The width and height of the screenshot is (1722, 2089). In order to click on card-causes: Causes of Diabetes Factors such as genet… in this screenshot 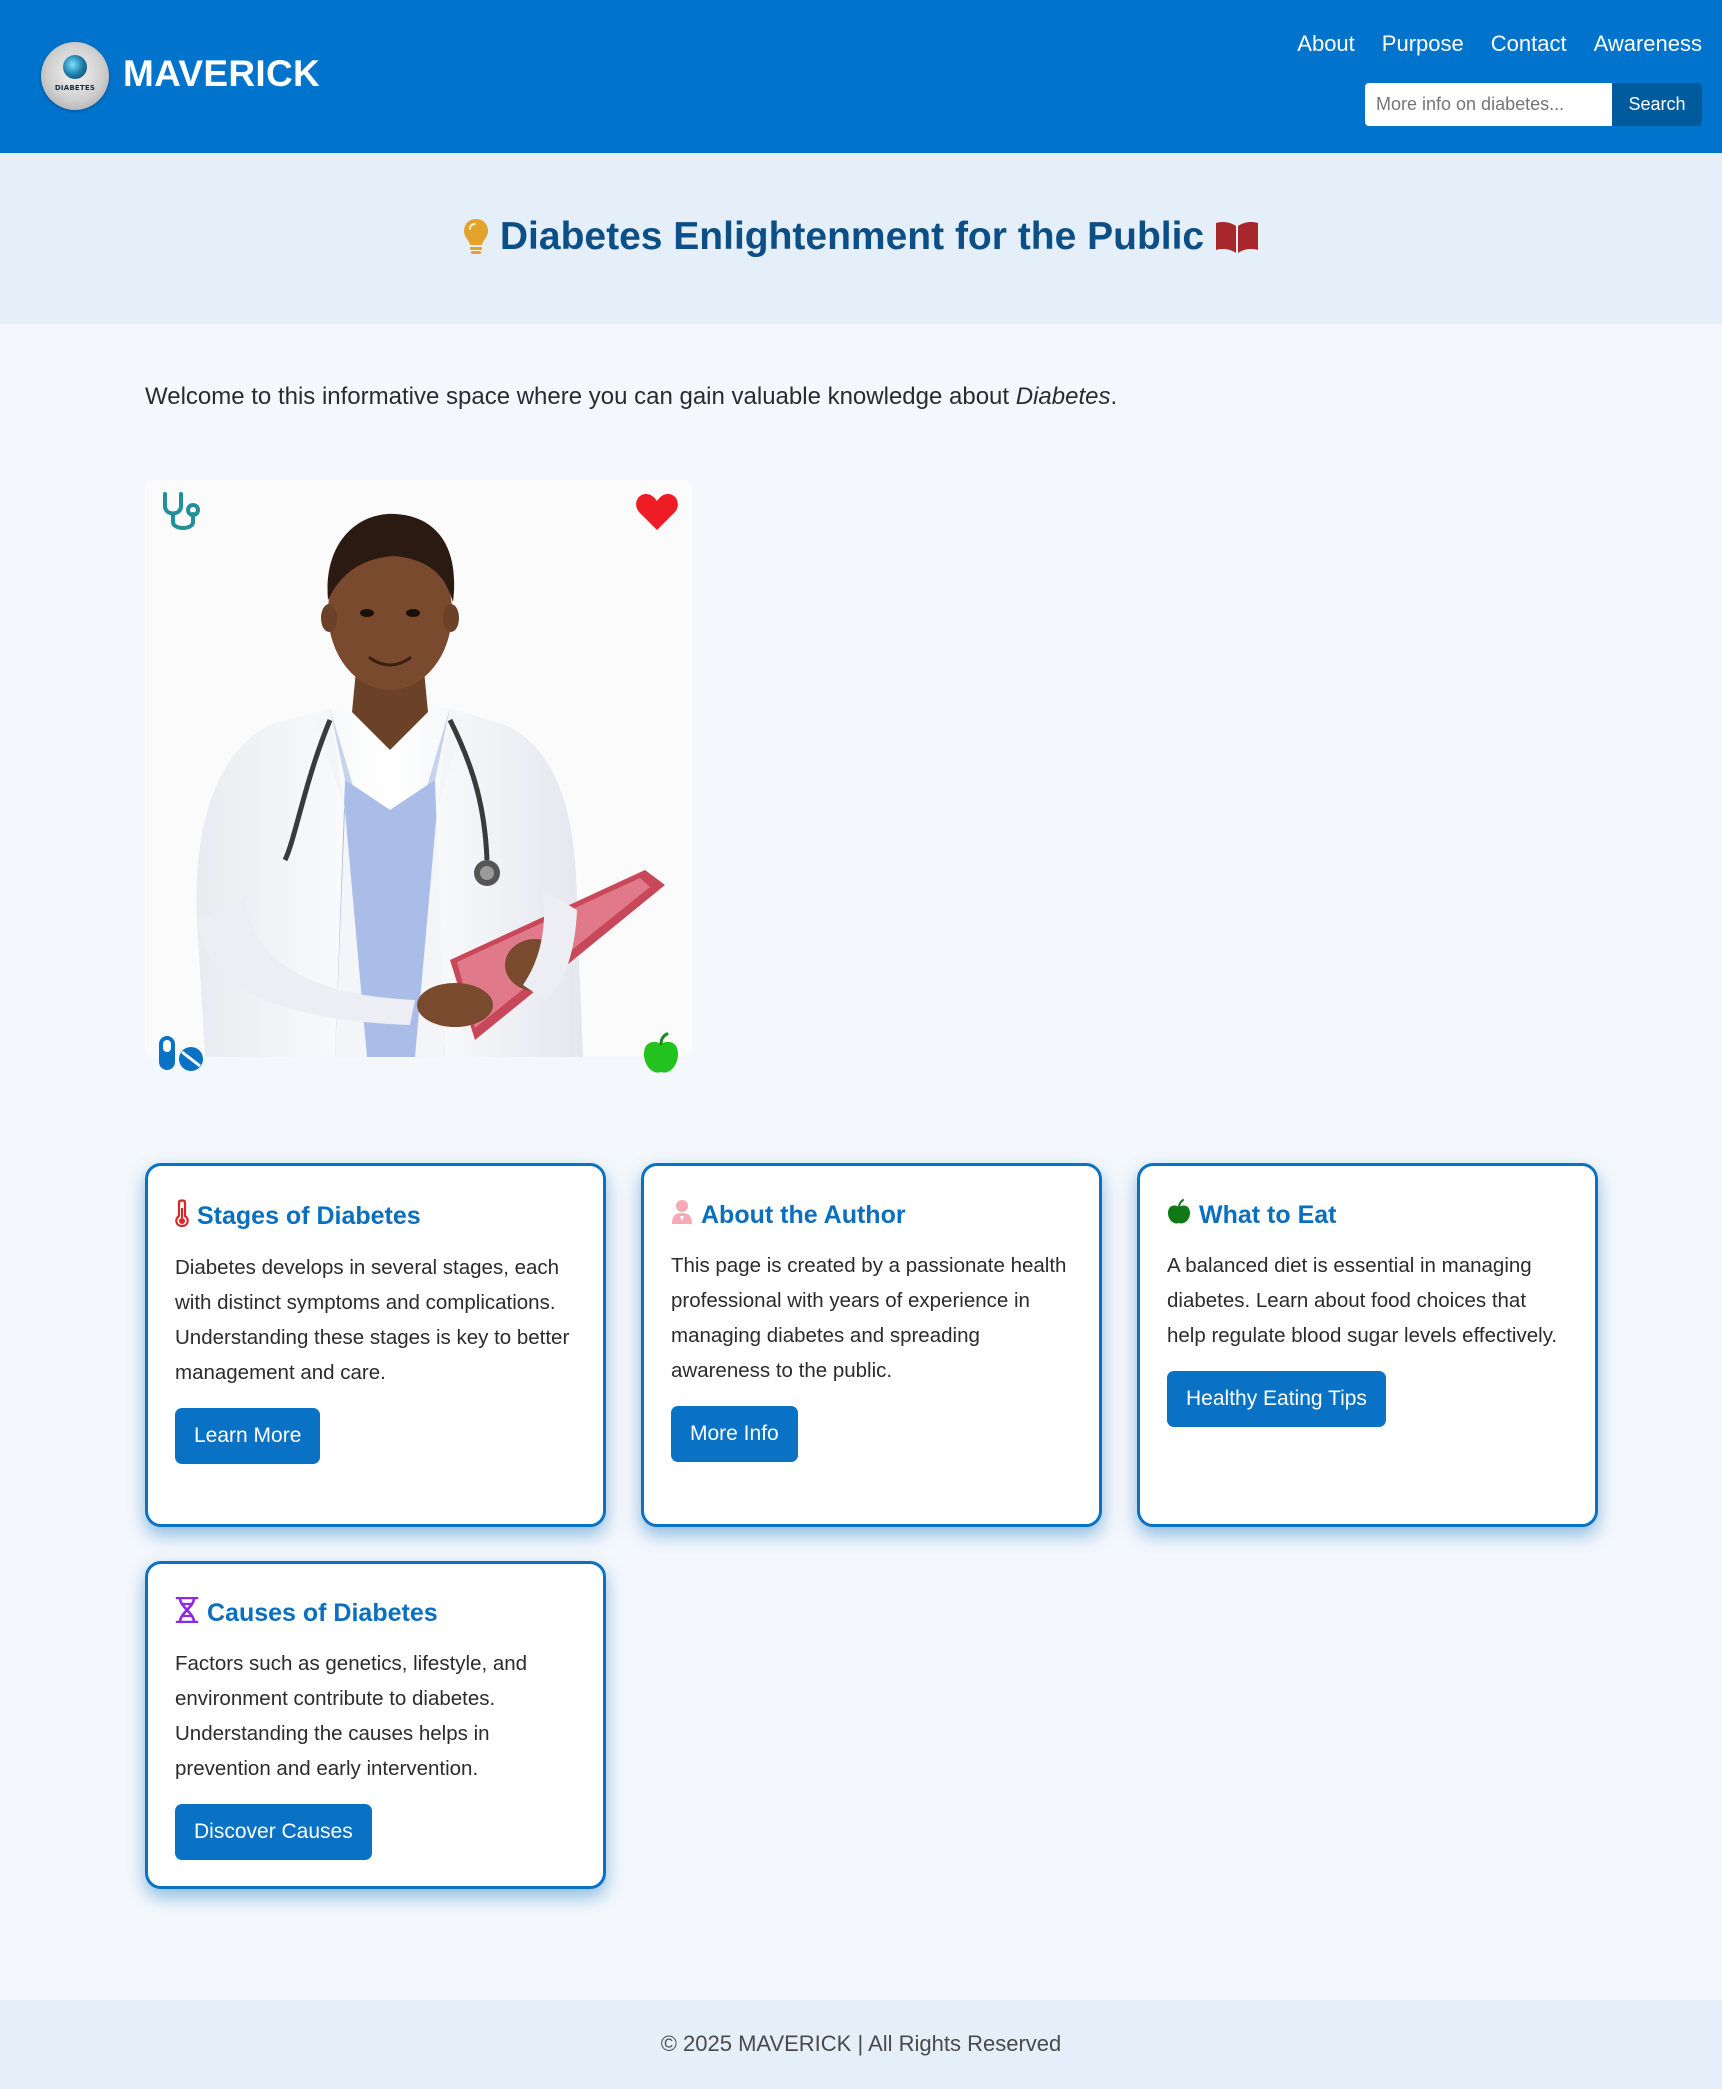, I will do `click(375, 1725)`.